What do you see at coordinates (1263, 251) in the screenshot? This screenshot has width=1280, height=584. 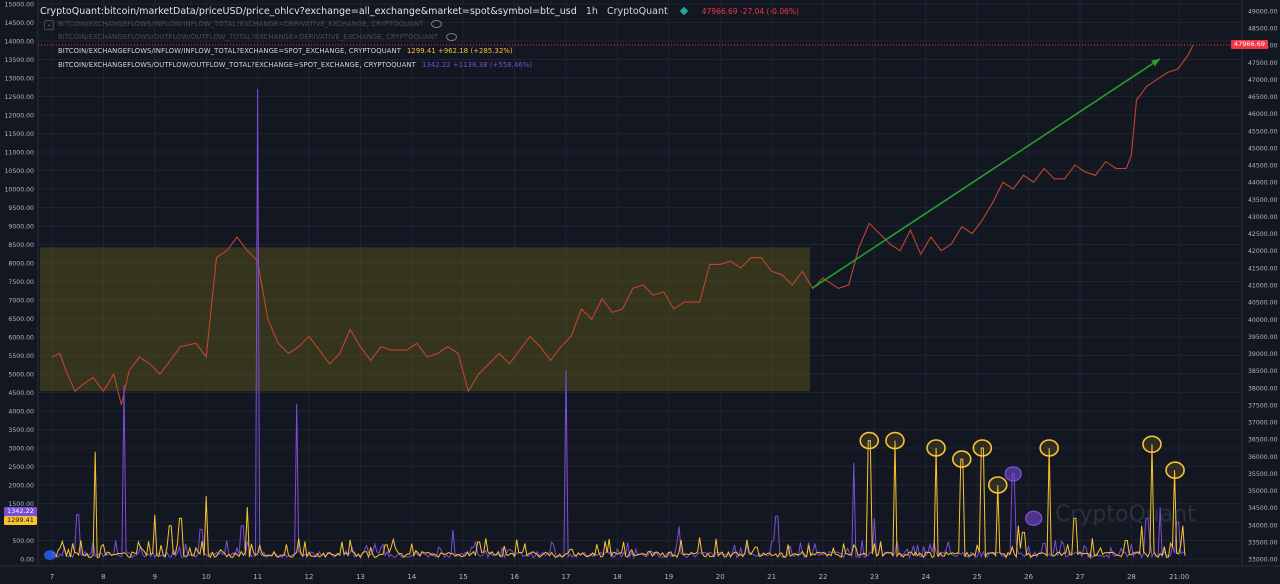 I see `right-axis-tick-label: 42000.00` at bounding box center [1263, 251].